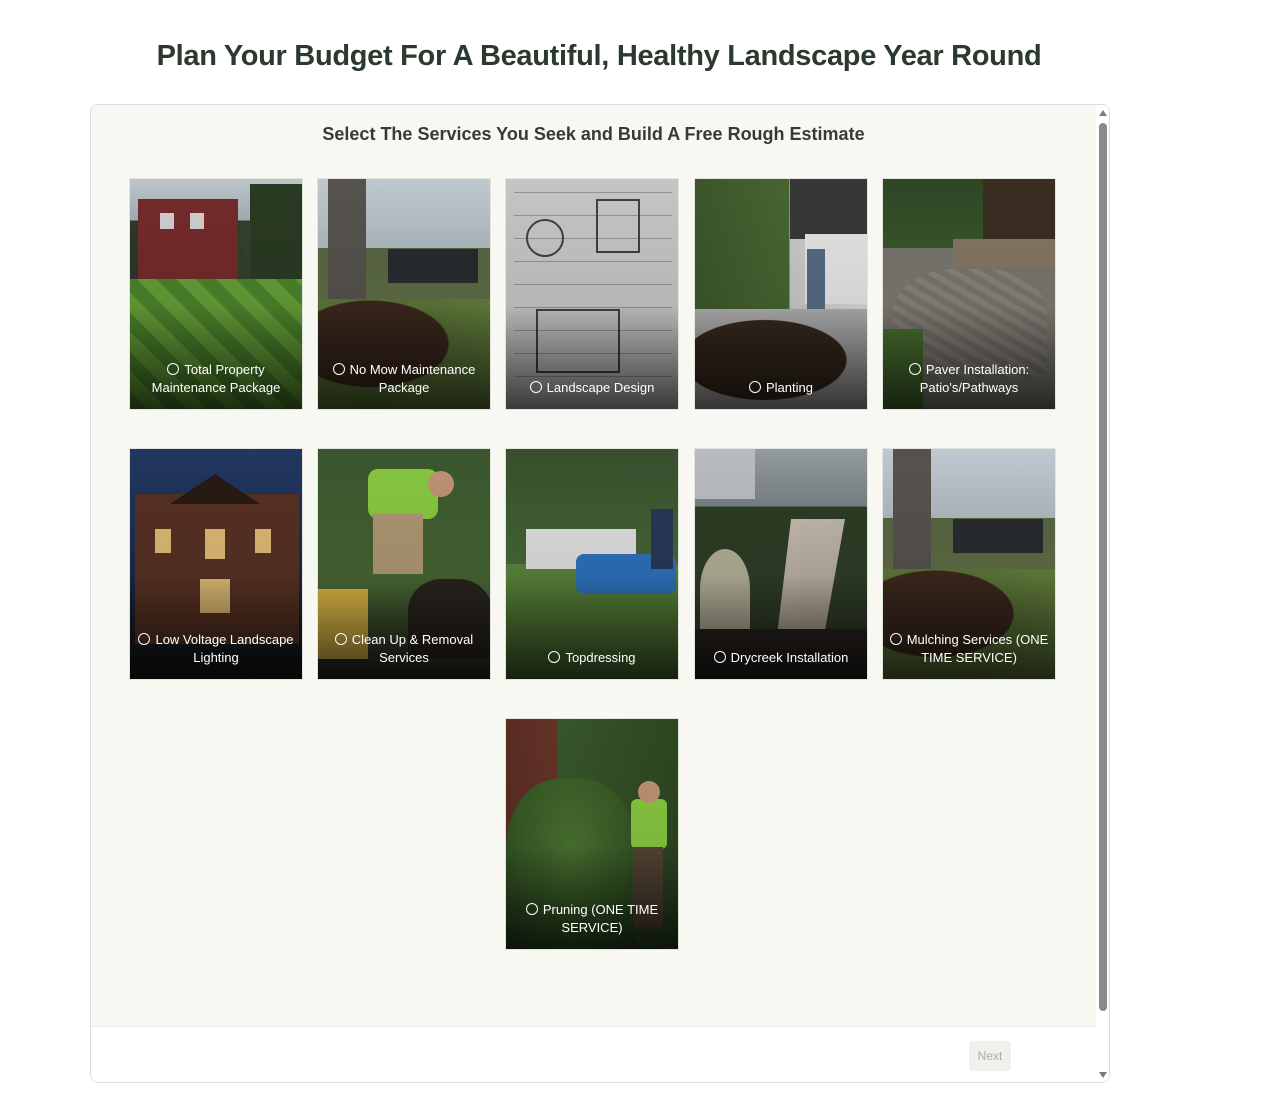  I want to click on service-card-topdressing: Topdressing, so click(592, 564).